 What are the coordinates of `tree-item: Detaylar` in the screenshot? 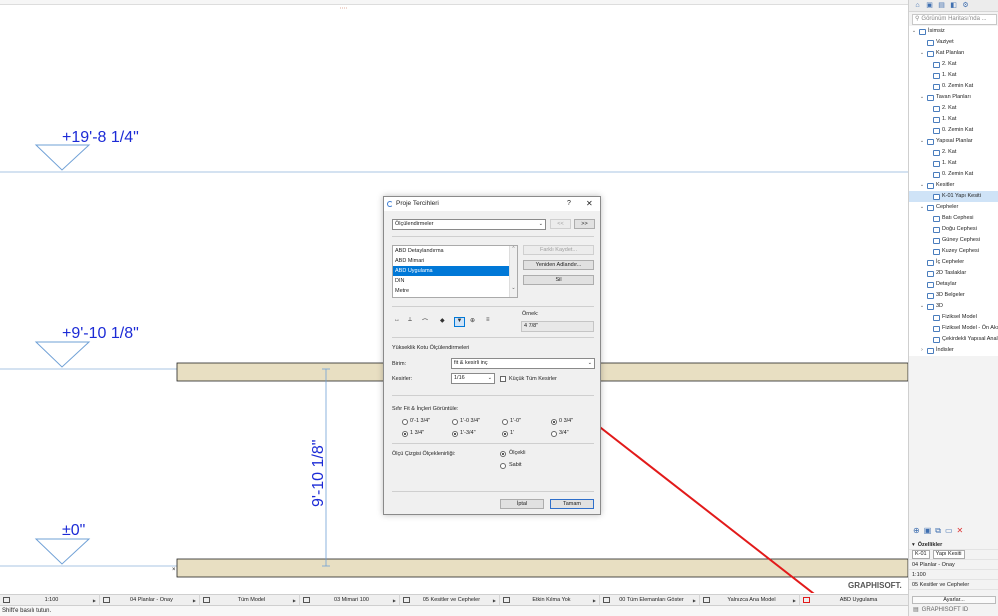 It's located at (953, 284).